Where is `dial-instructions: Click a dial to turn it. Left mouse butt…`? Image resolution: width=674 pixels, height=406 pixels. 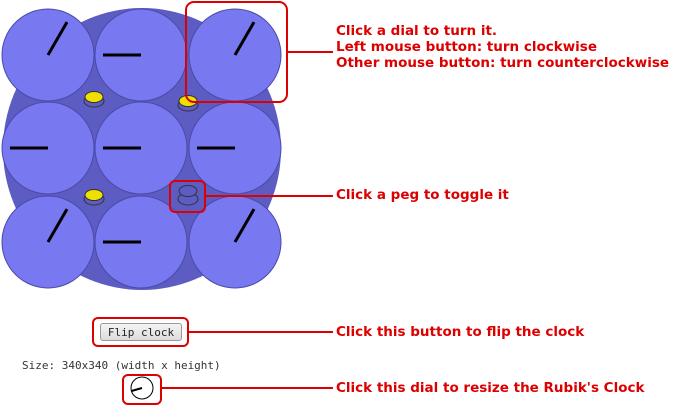
dial-instructions: Click a dial to turn it. Left mouse butt… is located at coordinates (502, 47).